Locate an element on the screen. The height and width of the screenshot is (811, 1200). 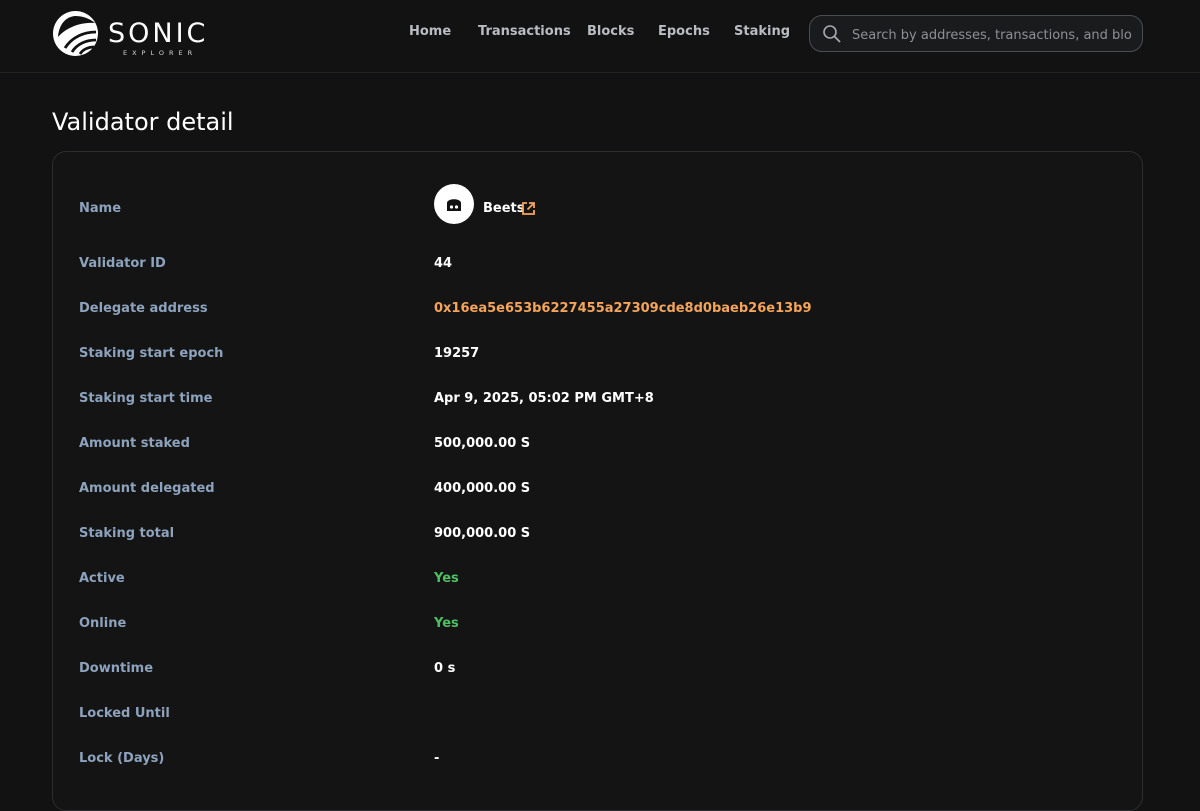
detail-row-locked-until: Locked Until is located at coordinates (597, 714).